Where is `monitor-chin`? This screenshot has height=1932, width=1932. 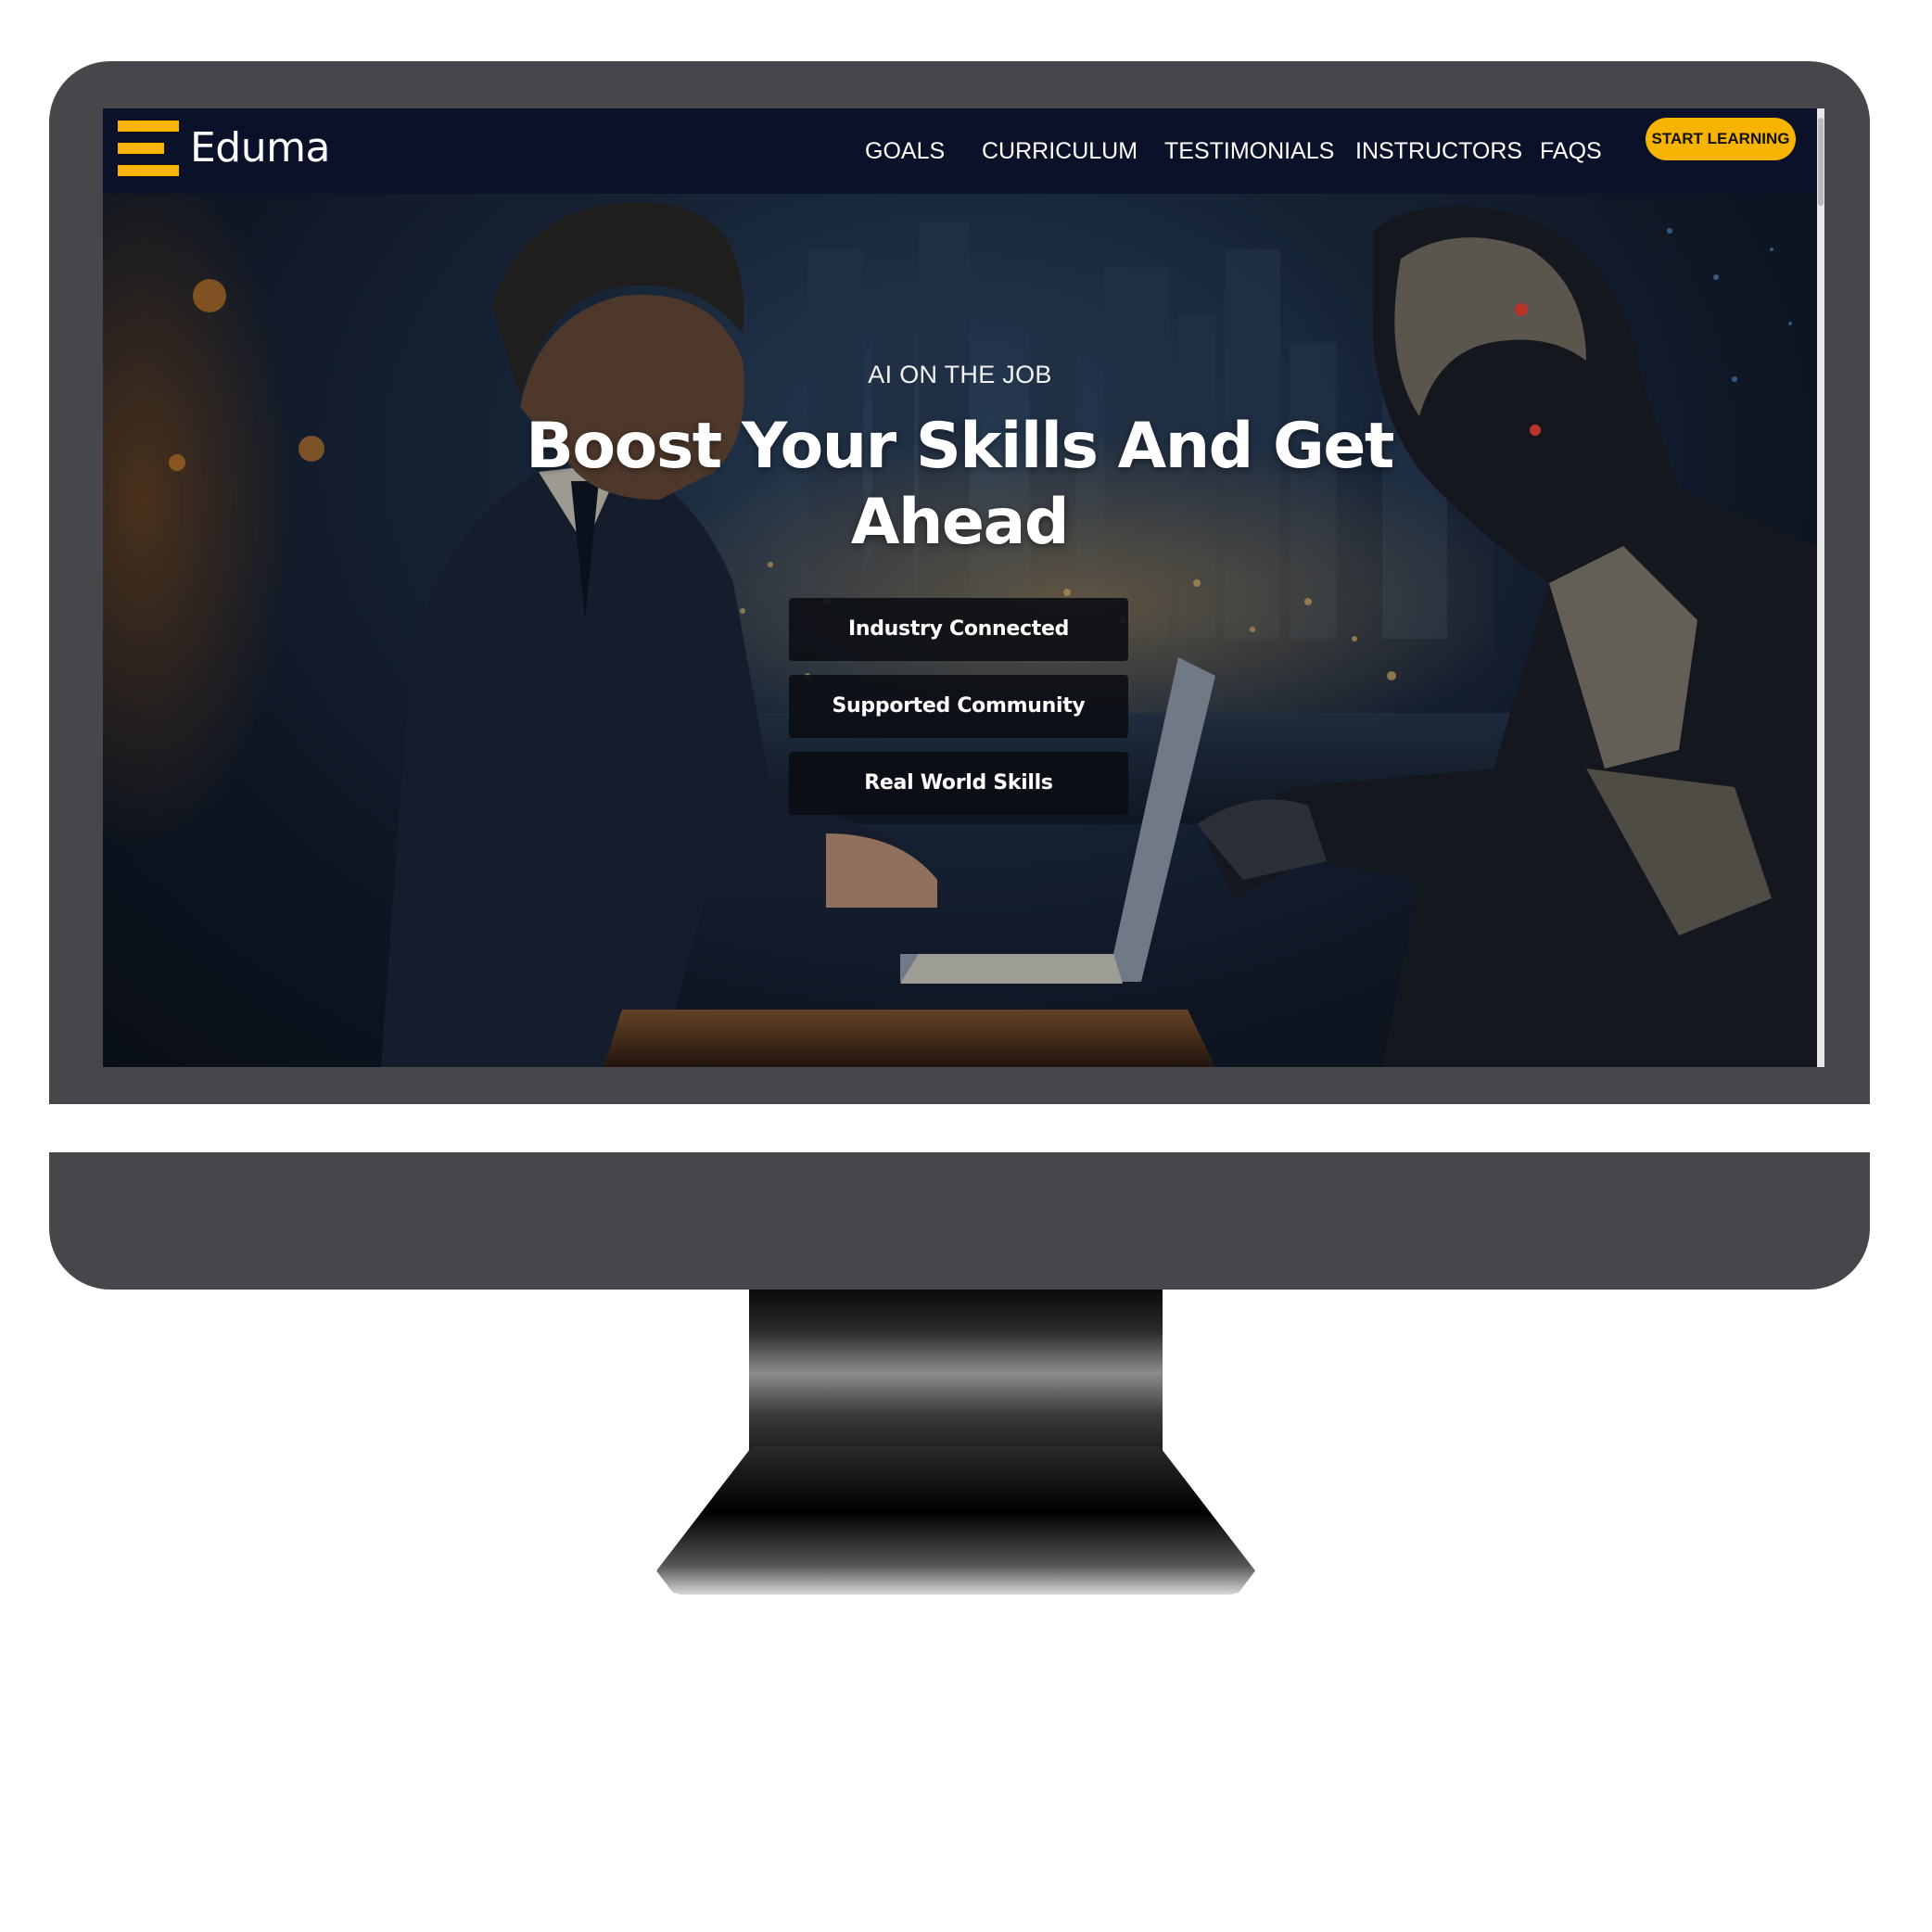 monitor-chin is located at coordinates (959, 1221).